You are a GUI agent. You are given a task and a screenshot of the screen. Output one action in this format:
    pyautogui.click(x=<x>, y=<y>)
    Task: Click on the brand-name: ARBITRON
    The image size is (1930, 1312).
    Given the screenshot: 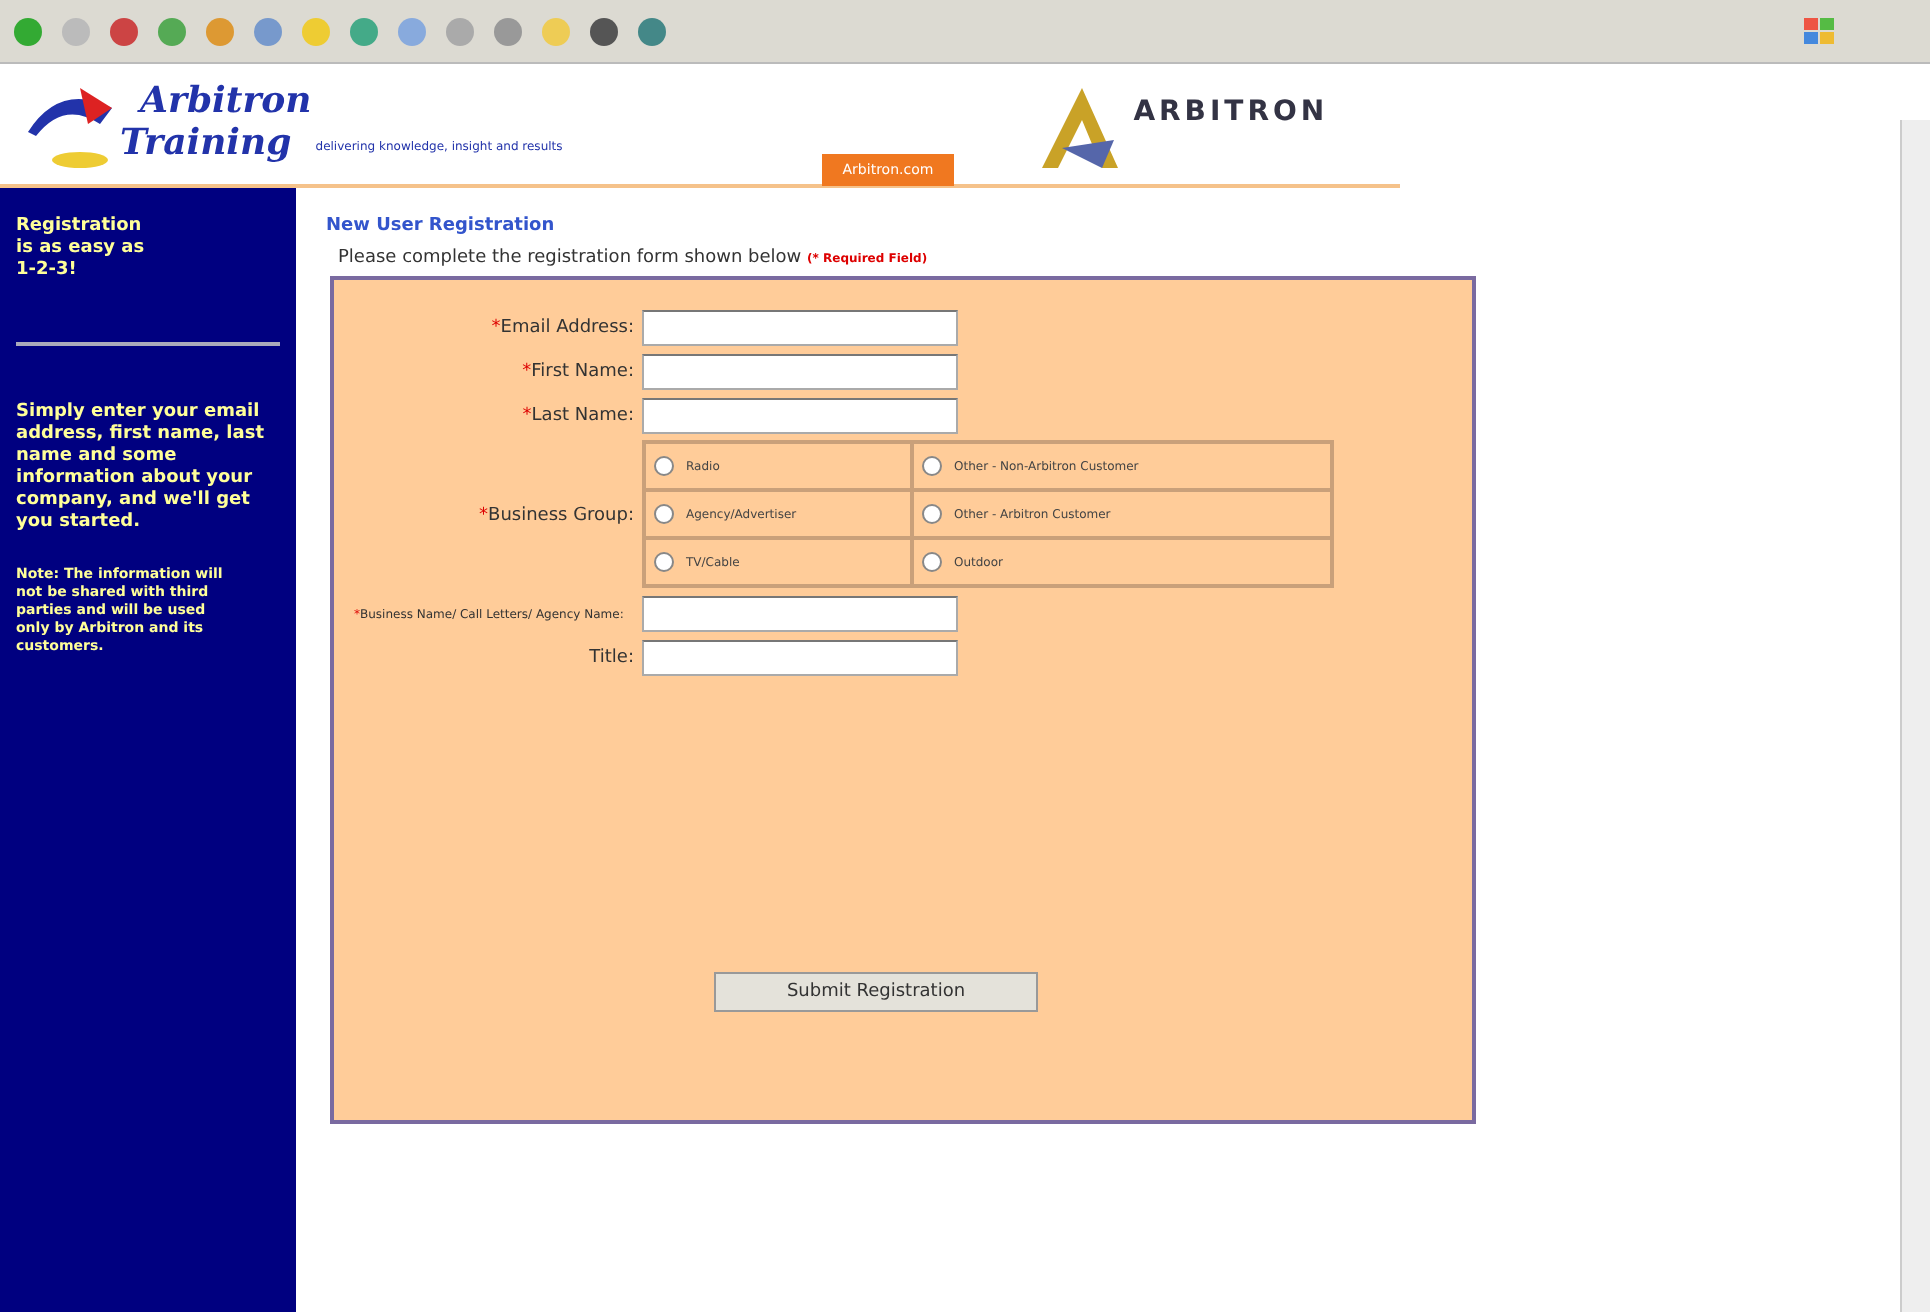 What is the action you would take?
    pyautogui.click(x=1231, y=112)
    